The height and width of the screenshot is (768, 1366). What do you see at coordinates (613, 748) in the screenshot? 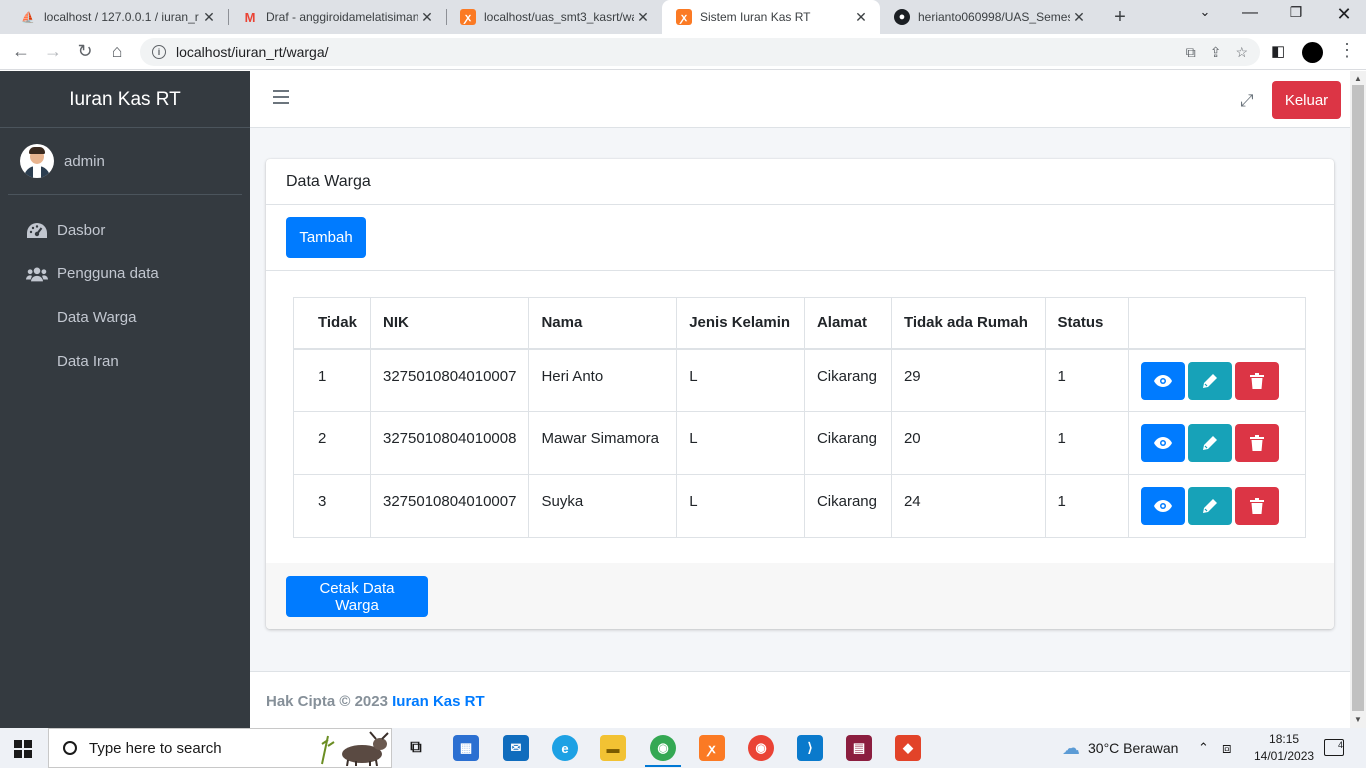
I see `file-explorer-icon: ▬` at bounding box center [613, 748].